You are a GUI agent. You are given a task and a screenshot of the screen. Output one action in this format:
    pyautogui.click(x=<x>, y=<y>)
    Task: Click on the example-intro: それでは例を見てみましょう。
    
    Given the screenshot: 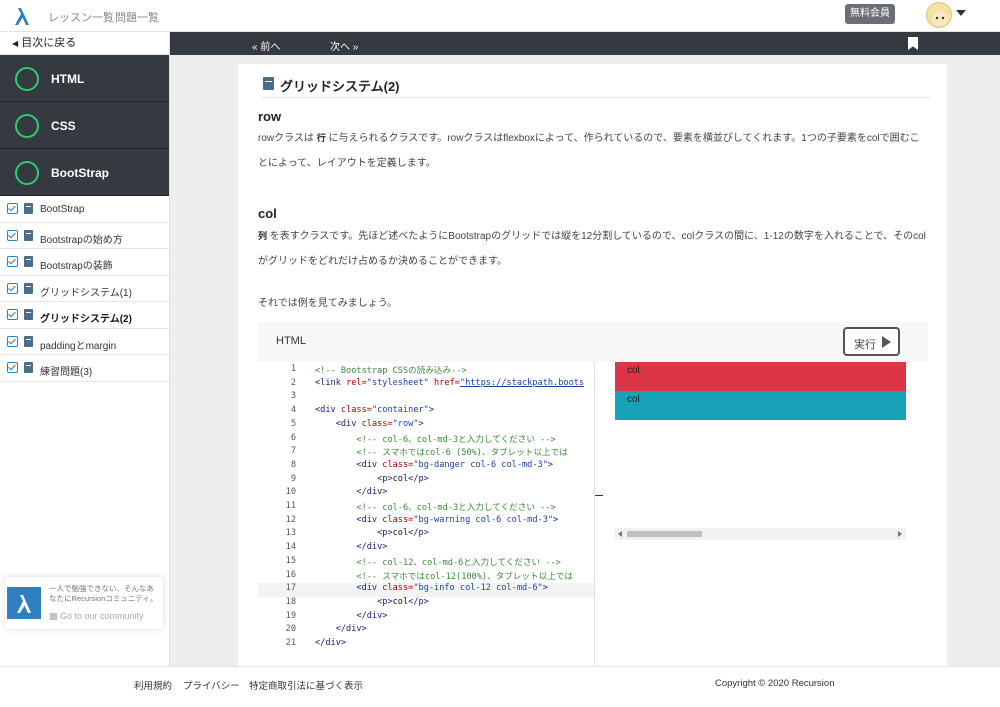 What is the action you would take?
    pyautogui.click(x=328, y=303)
    